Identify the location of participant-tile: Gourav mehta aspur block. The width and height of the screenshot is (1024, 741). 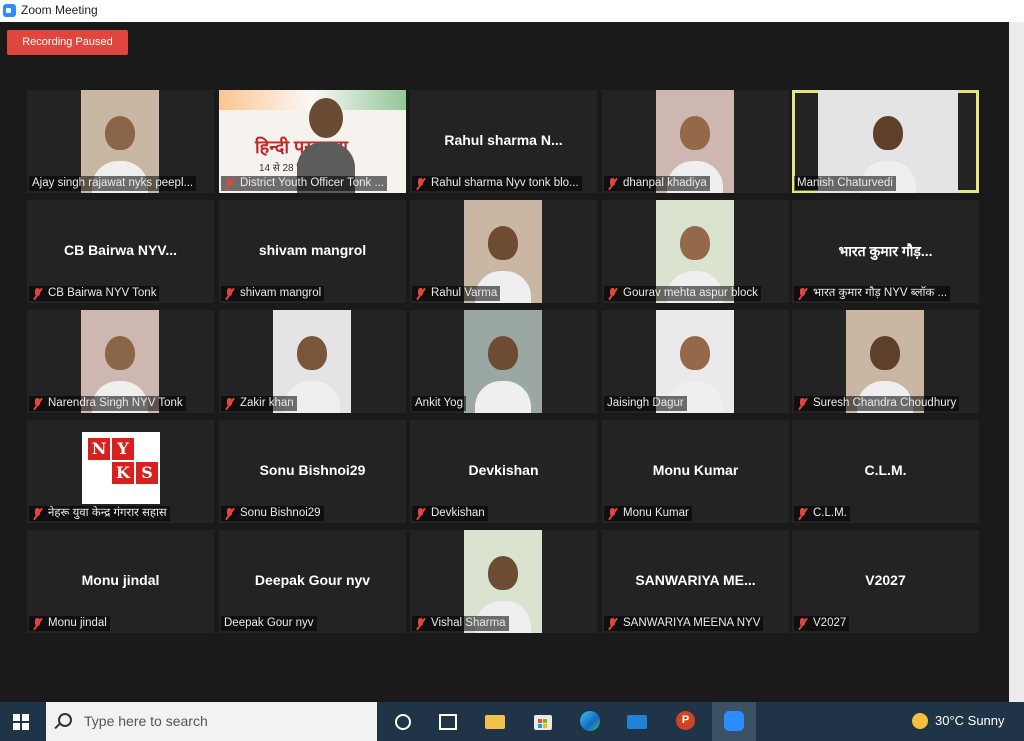
(695, 251).